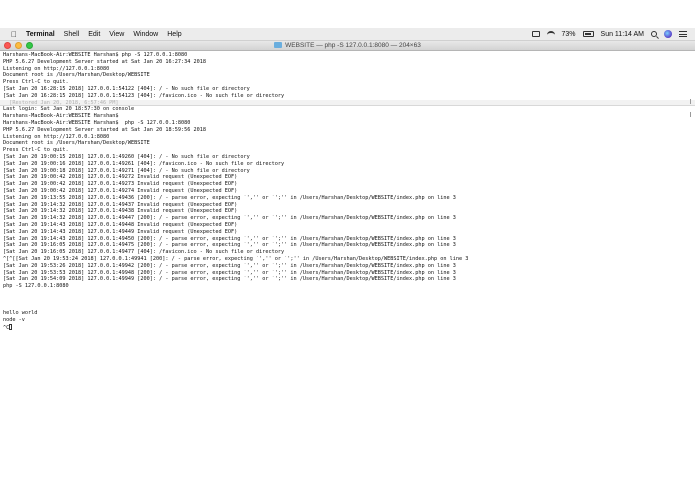  I want to click on terminal-line: php -S 127.0.0.1:8080, so click(36, 286).